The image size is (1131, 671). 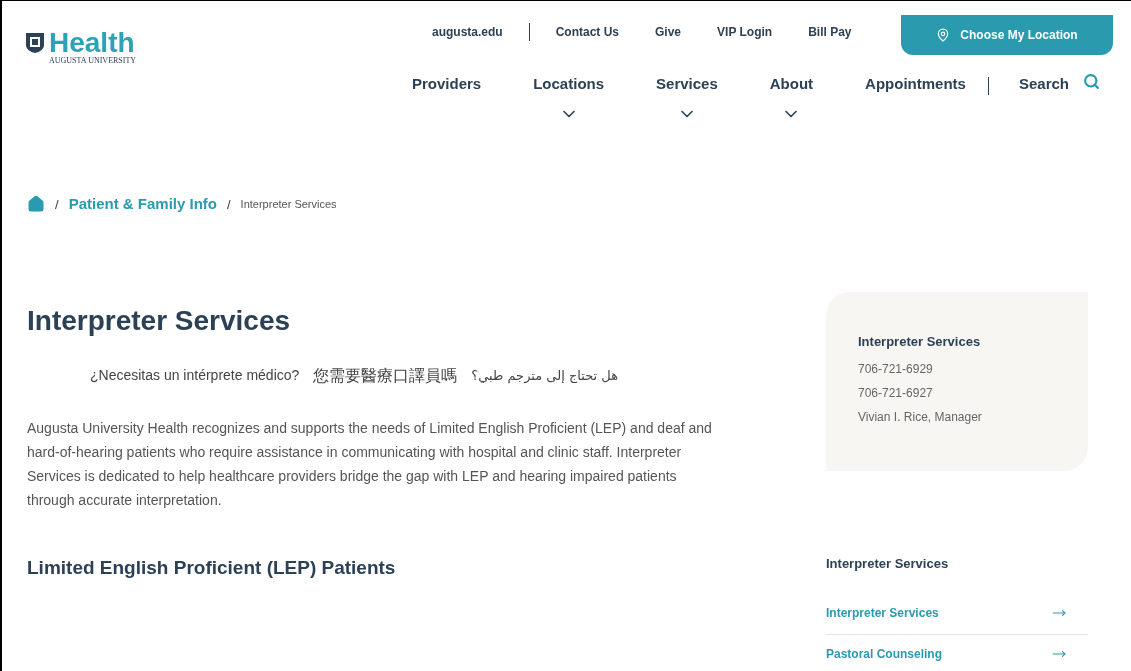 What do you see at coordinates (385, 375) in the screenshot?
I see `language-prompt: 您需要醫療口譯員嗎` at bounding box center [385, 375].